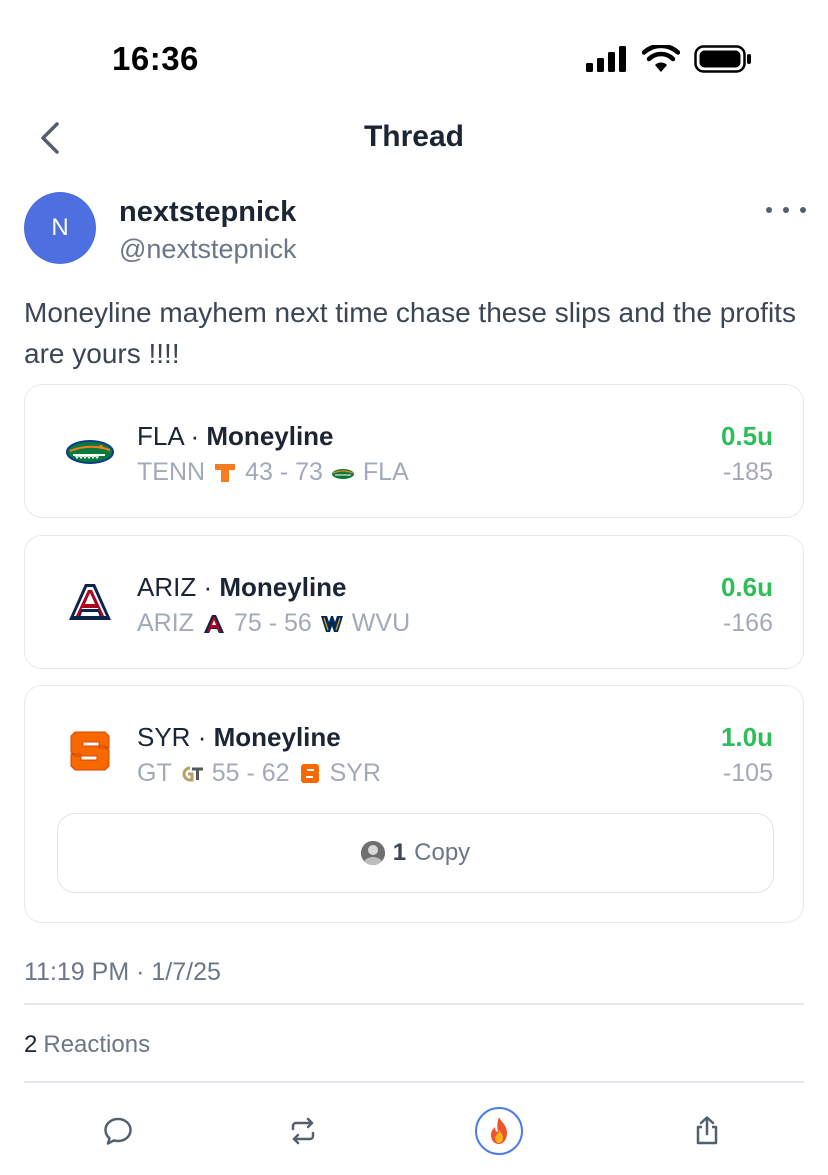 The height and width of the screenshot is (1175, 828). What do you see at coordinates (442, 852) in the screenshot?
I see `copy-label: Copy` at bounding box center [442, 852].